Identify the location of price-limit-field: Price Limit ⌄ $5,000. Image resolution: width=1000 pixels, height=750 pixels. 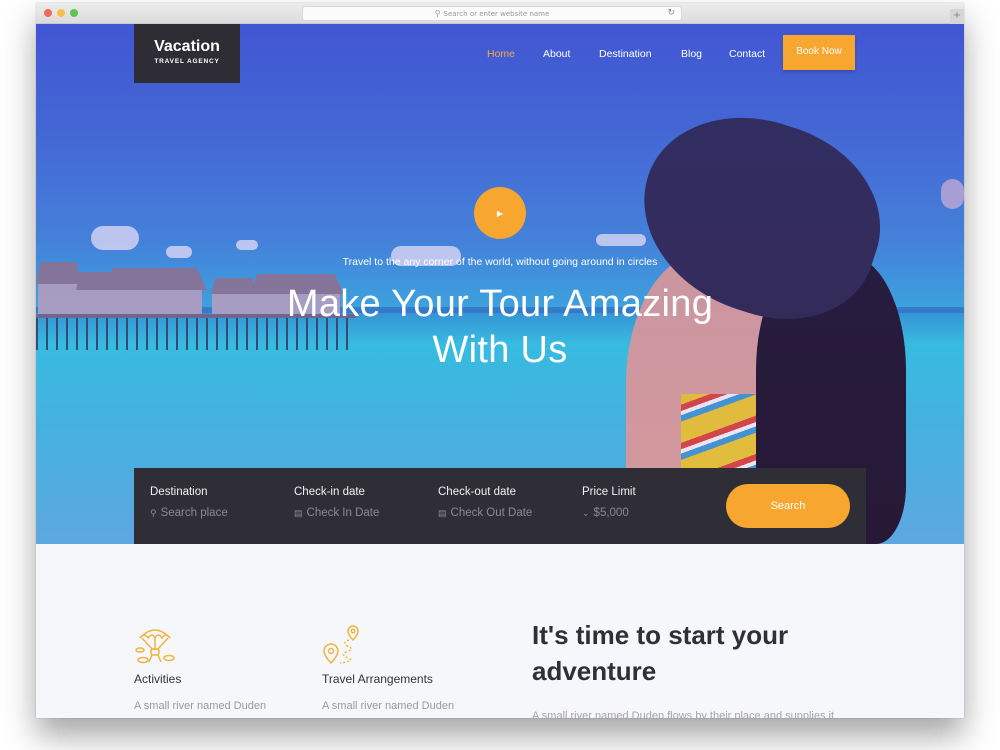
(609, 502).